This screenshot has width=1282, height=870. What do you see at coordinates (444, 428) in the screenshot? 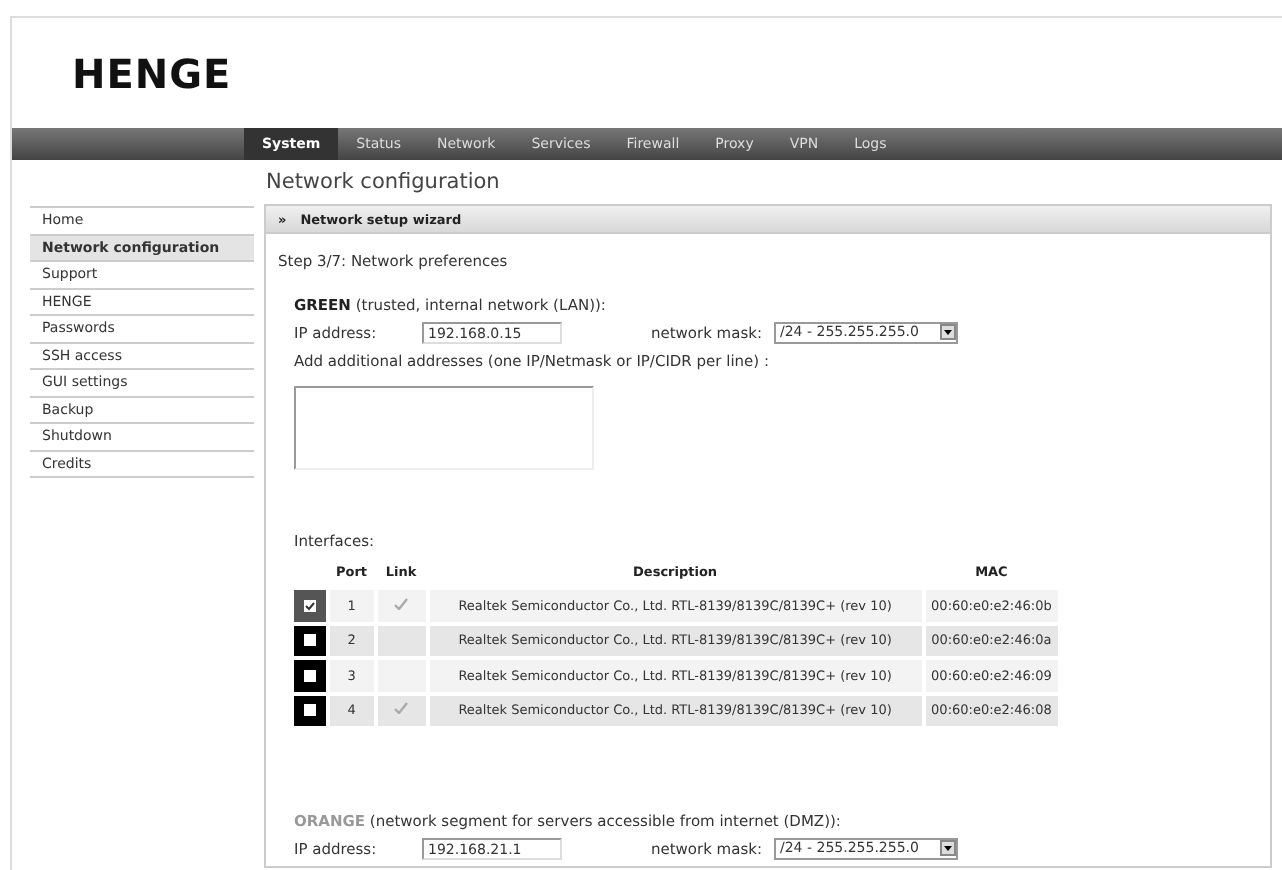
I see `additional-addresses-field` at bounding box center [444, 428].